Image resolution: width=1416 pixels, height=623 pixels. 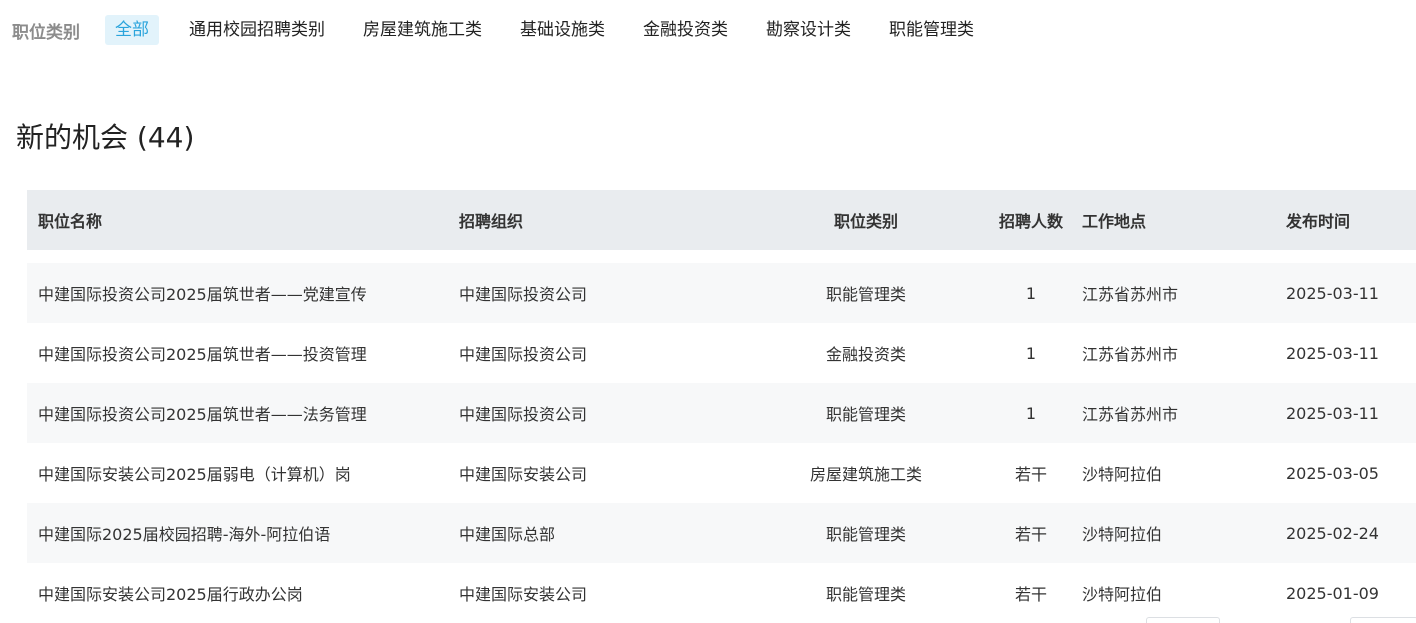 I want to click on job-organization: 中建国际总部, so click(x=507, y=534).